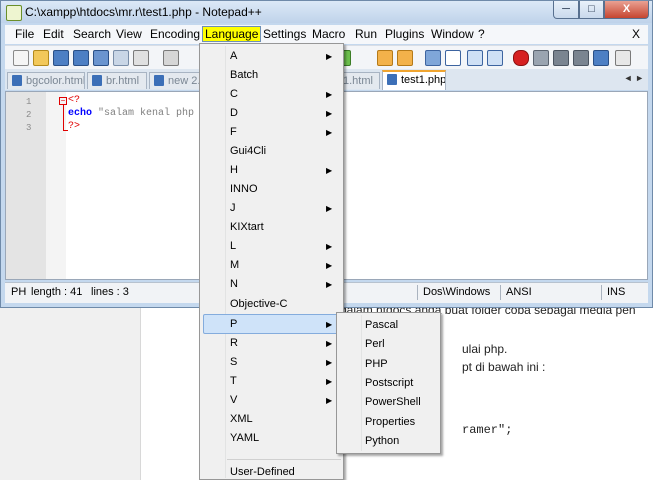 The width and height of the screenshot is (653, 480). What do you see at coordinates (328, 34) in the screenshot?
I see `menu-macro: Macro` at bounding box center [328, 34].